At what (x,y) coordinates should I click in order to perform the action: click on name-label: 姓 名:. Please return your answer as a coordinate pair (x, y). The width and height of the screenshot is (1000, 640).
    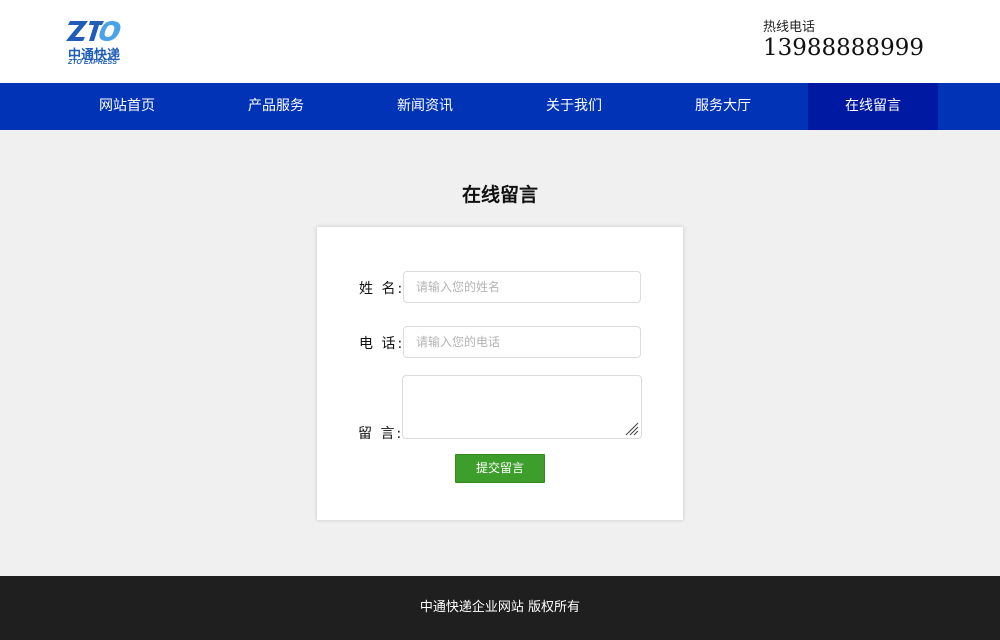
    Looking at the image, I should click on (382, 289).